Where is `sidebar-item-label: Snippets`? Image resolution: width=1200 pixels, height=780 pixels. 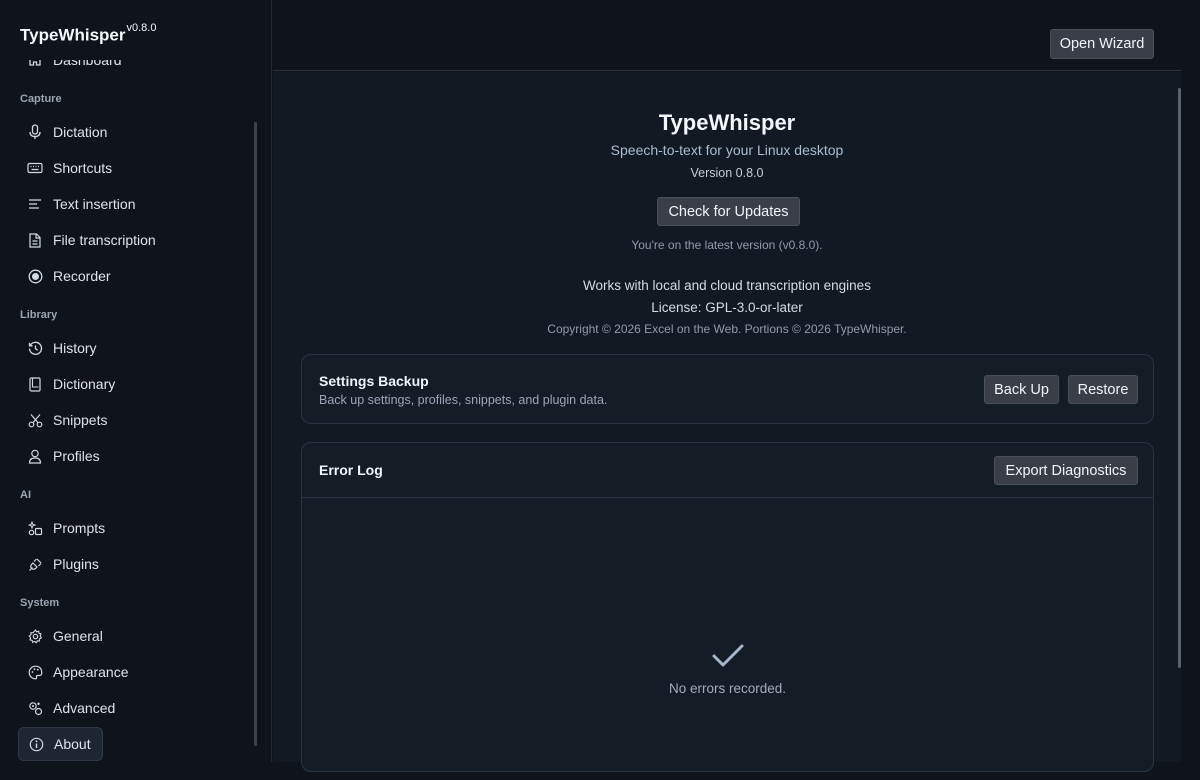 sidebar-item-label: Snippets is located at coordinates (80, 420).